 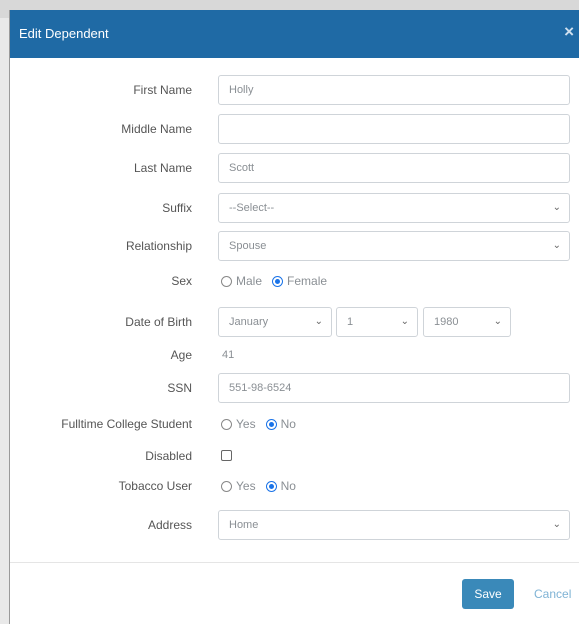 I want to click on address-select: Home ⌄, so click(x=394, y=525).